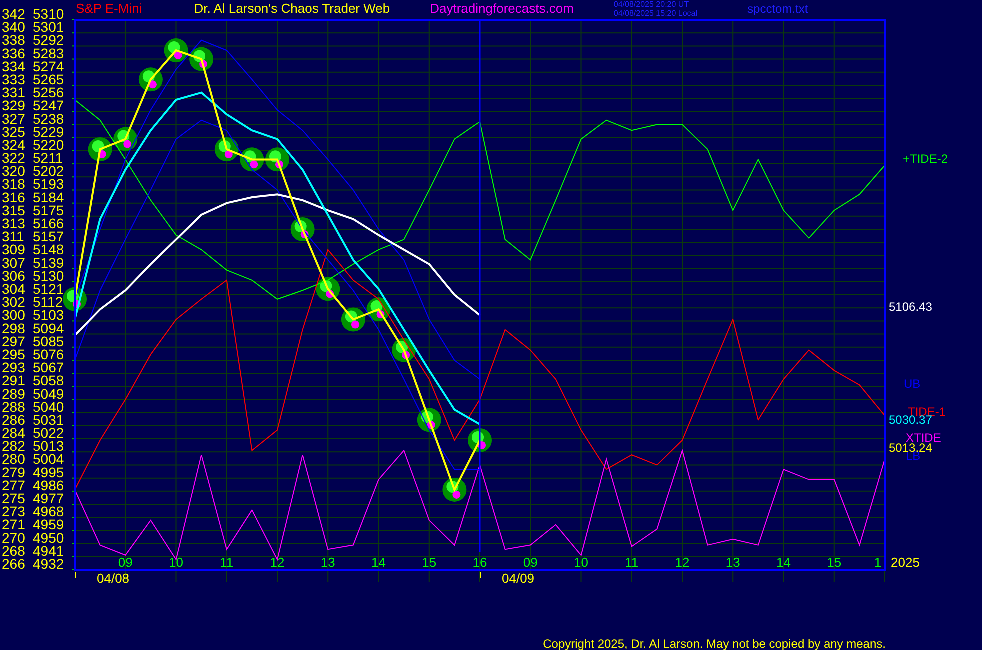 This screenshot has width=982, height=650. Describe the element at coordinates (48, 564) in the screenshot. I see `axis-label: 4932` at that location.